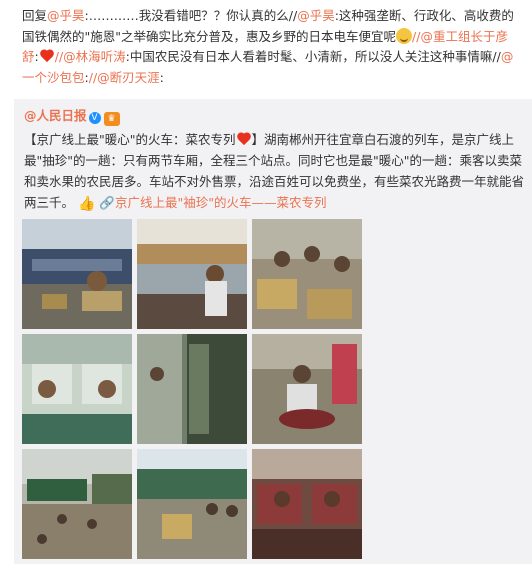 This screenshot has width=532, height=564. Describe the element at coordinates (35, 15) in the screenshot. I see `reply-label: 回复` at that location.